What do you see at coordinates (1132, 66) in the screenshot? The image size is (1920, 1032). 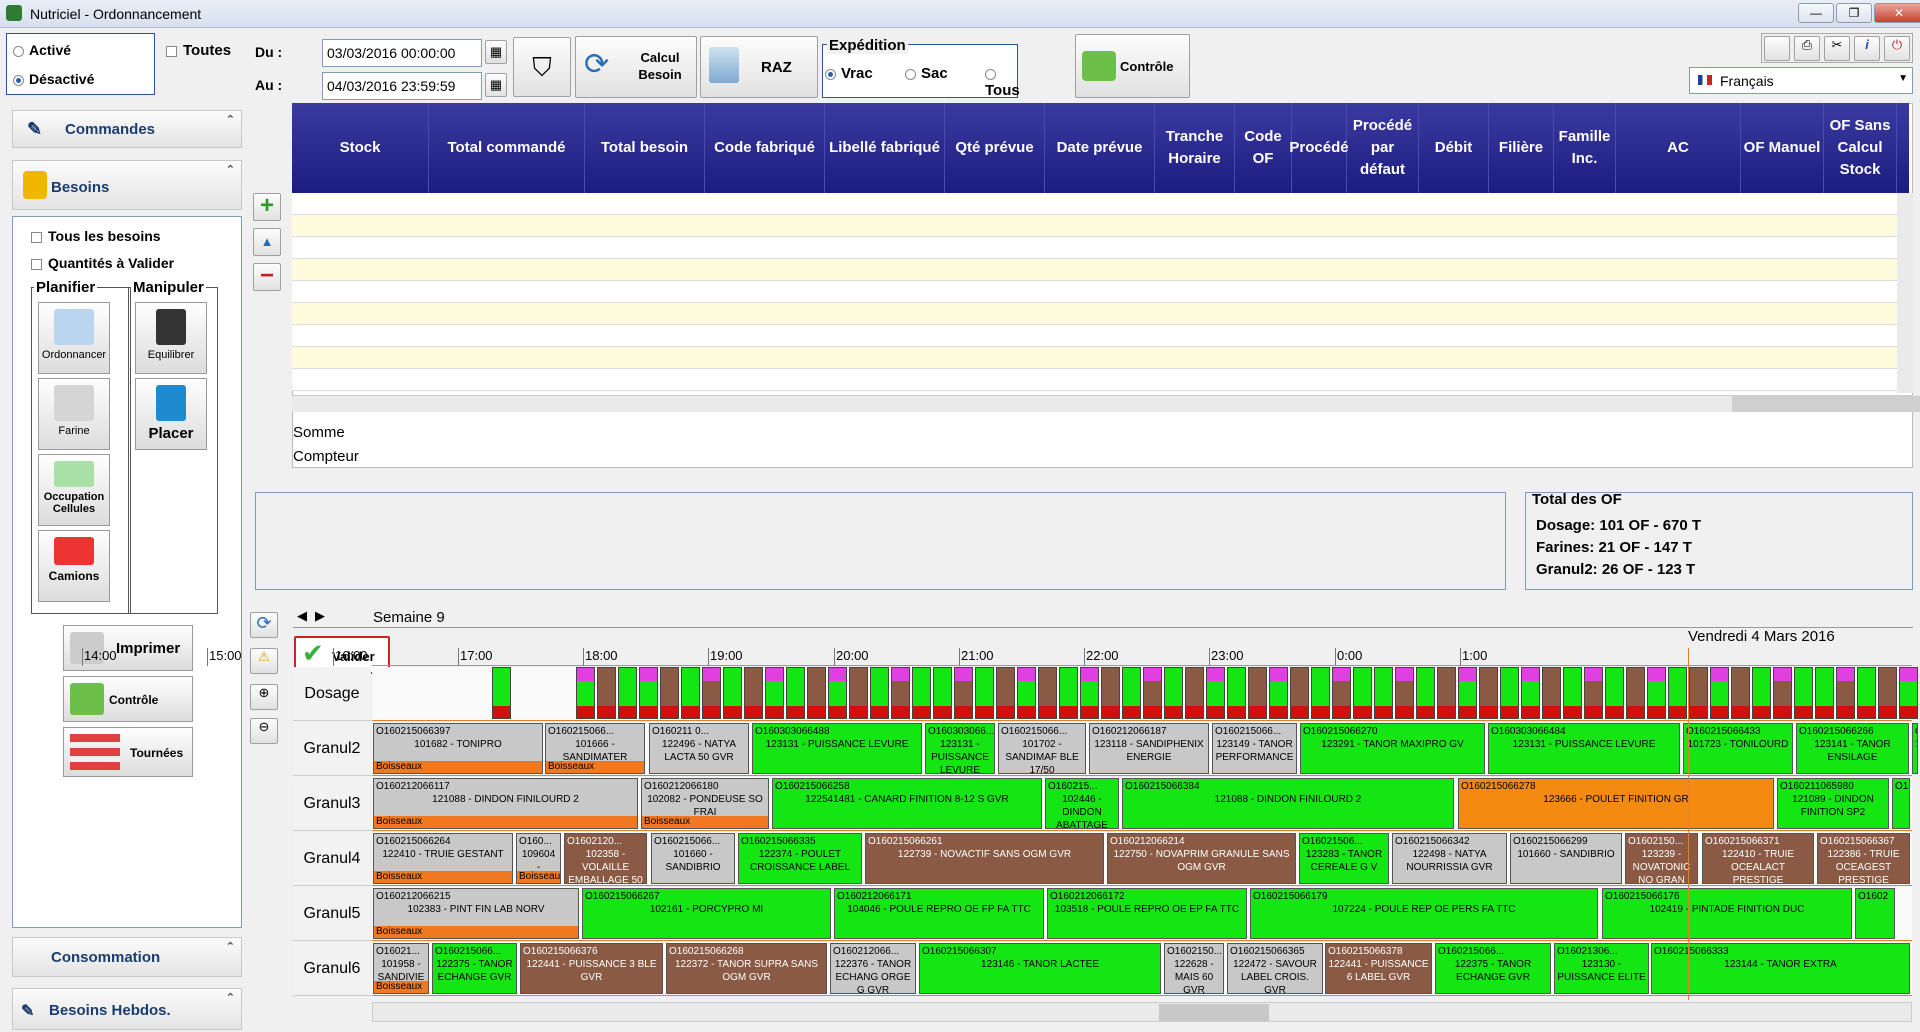 I see `controle-top-button: Contrôle` at bounding box center [1132, 66].